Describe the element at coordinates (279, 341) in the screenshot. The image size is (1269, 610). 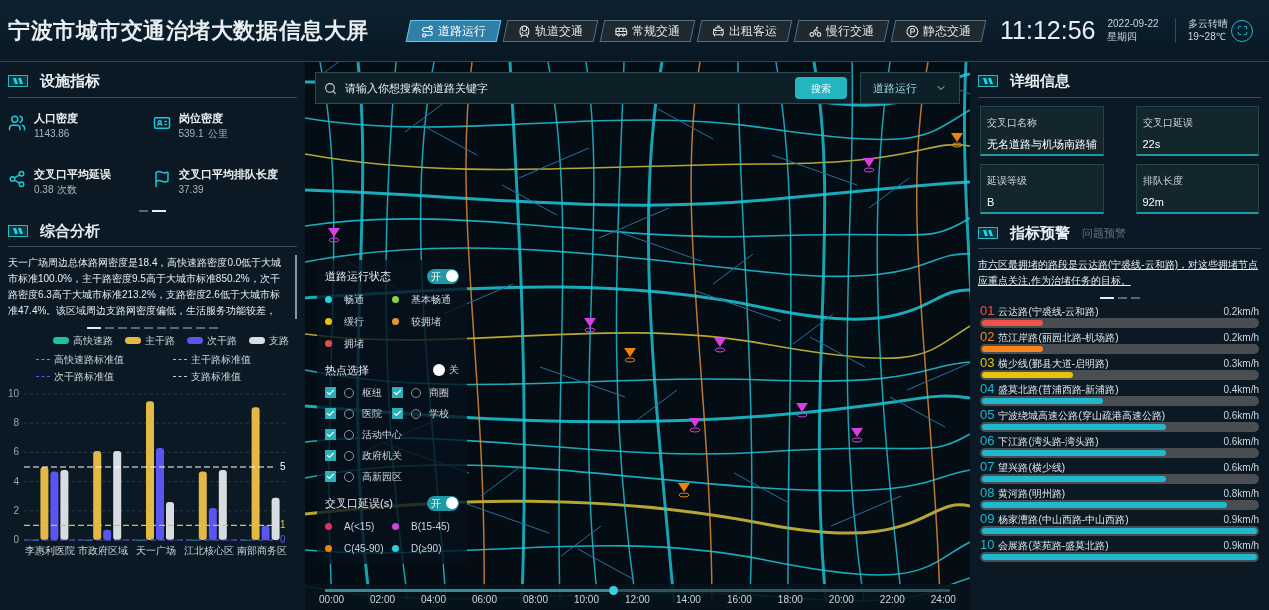
I see `legend-label: 支路` at that location.